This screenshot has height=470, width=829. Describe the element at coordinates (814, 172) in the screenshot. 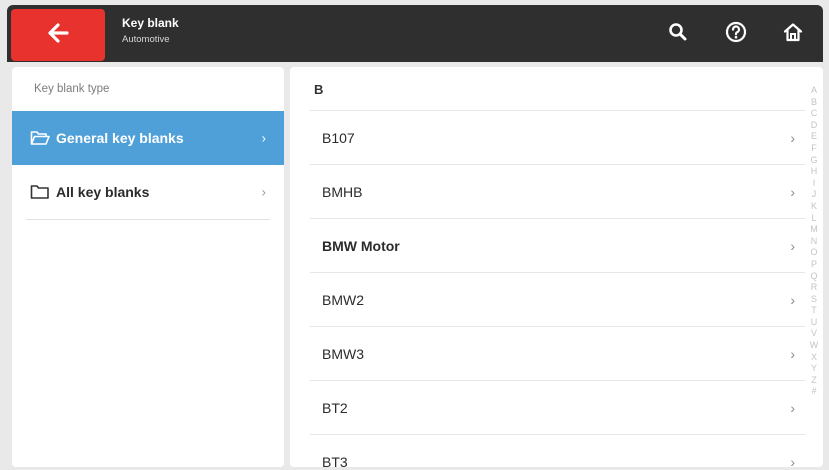

I see `index-letter: H` at that location.